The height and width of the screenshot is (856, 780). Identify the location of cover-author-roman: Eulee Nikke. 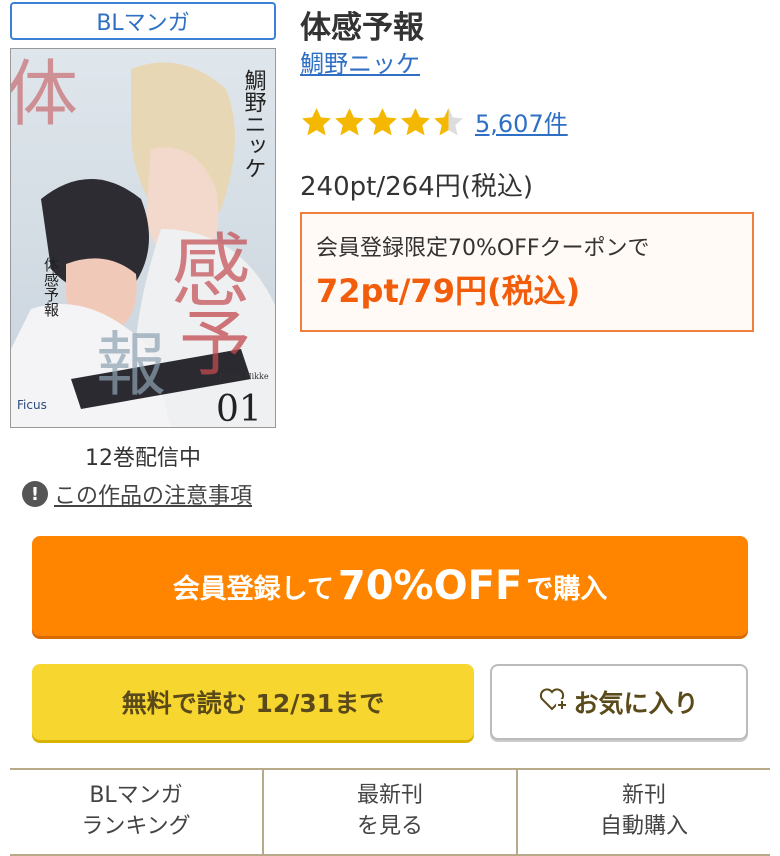
(244, 376).